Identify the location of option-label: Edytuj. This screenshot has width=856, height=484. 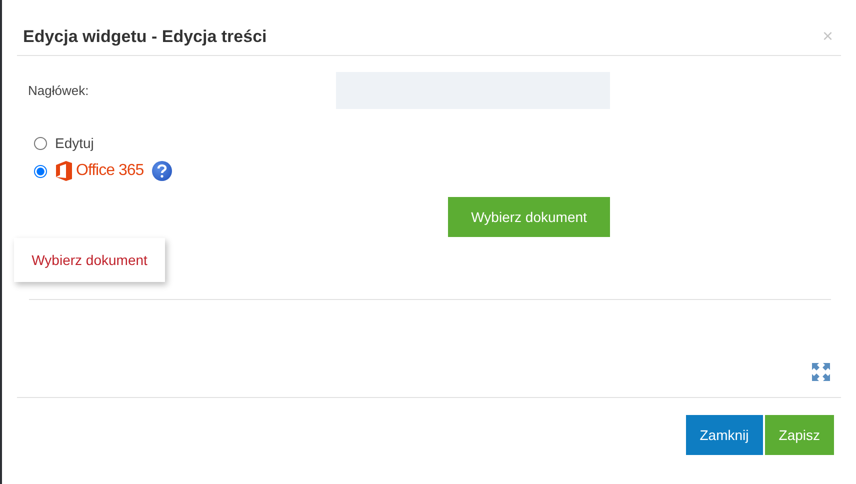
(74, 143).